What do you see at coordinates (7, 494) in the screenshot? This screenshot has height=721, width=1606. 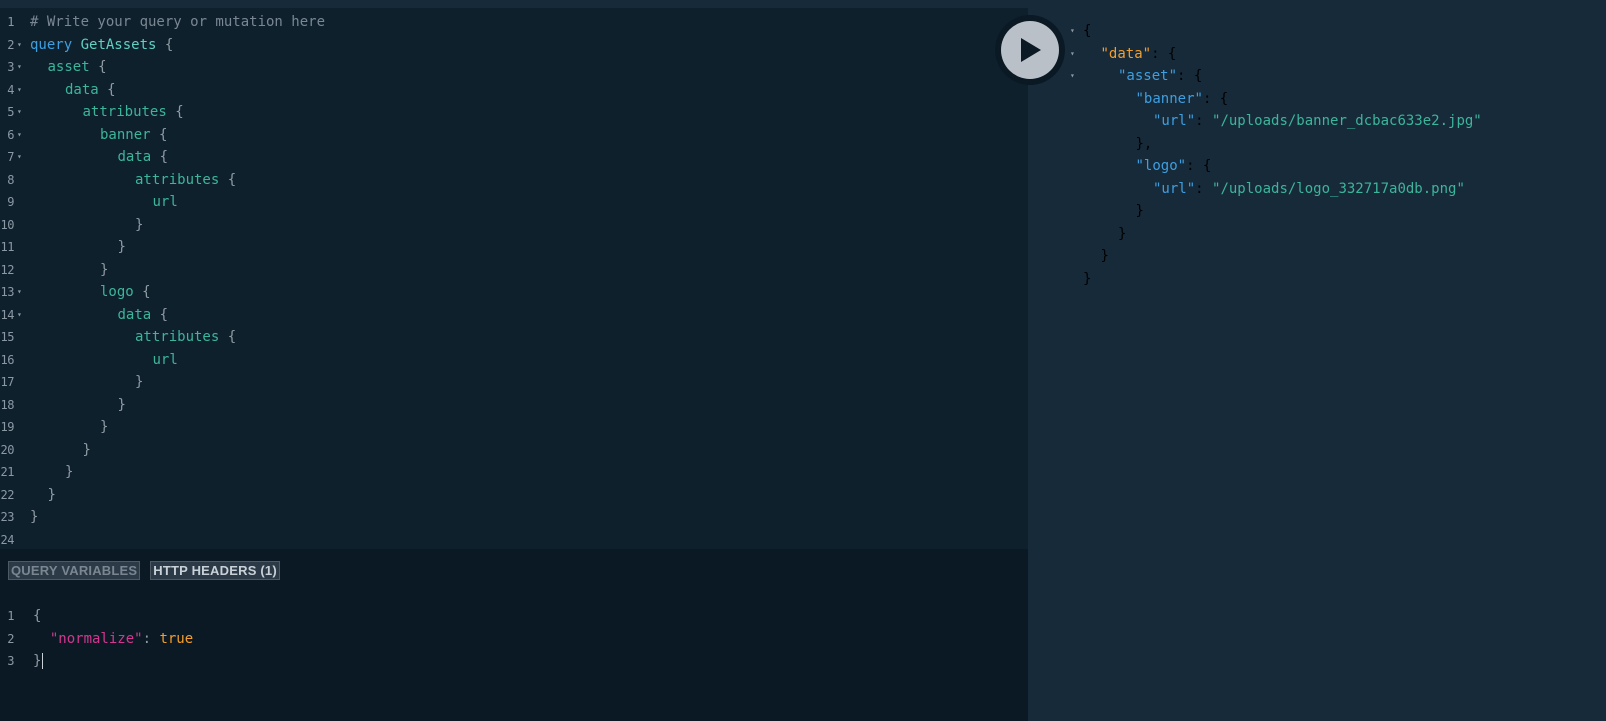 I see `line-number: 22` at bounding box center [7, 494].